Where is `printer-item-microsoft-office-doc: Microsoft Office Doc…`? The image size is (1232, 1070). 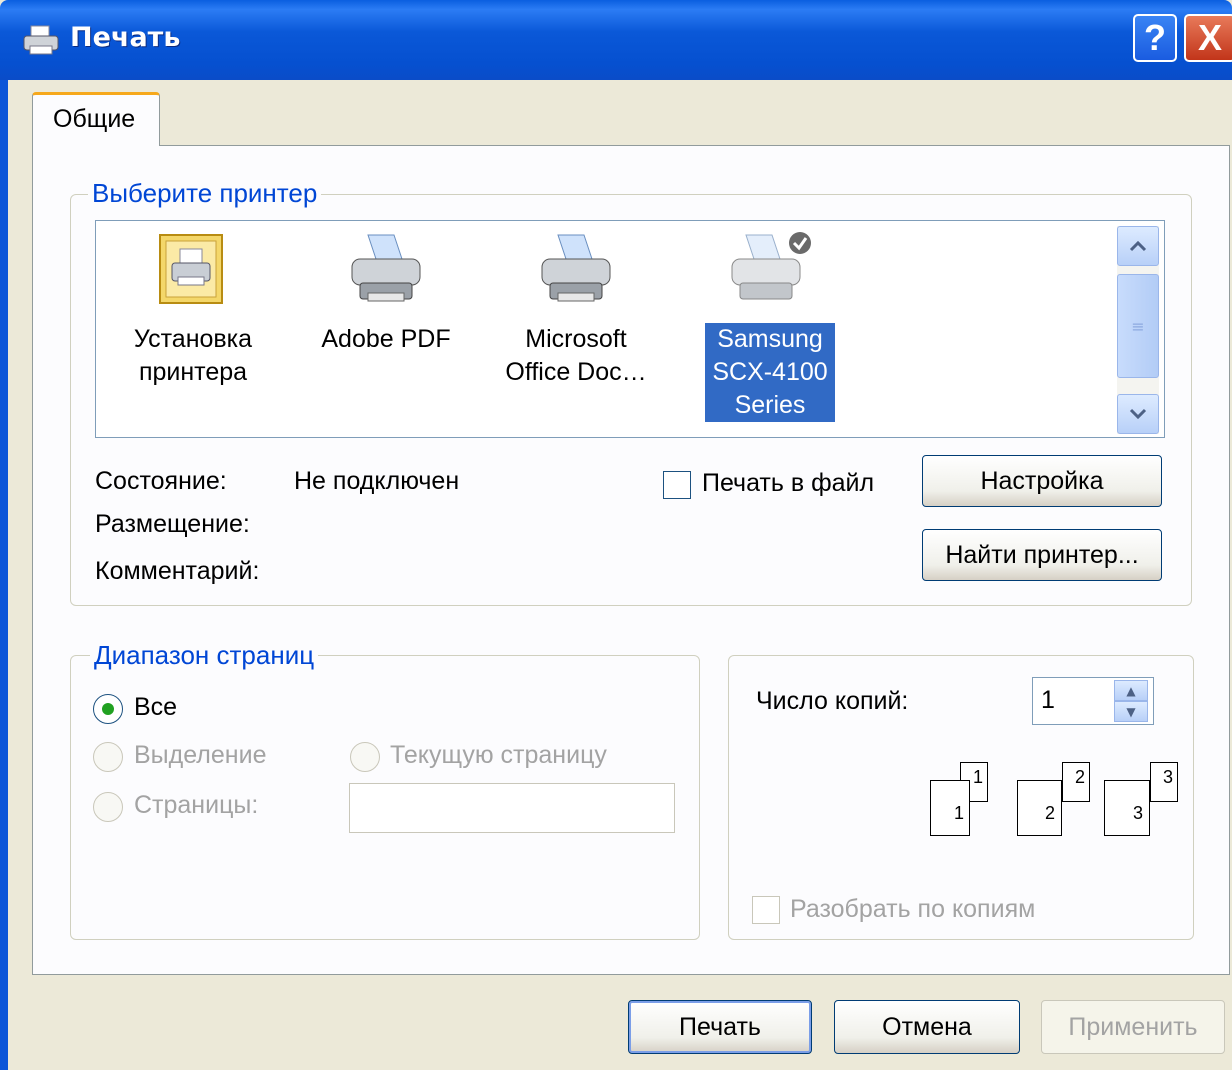
printer-item-microsoft-office-doc: Microsoft Office Doc… is located at coordinates (576, 356).